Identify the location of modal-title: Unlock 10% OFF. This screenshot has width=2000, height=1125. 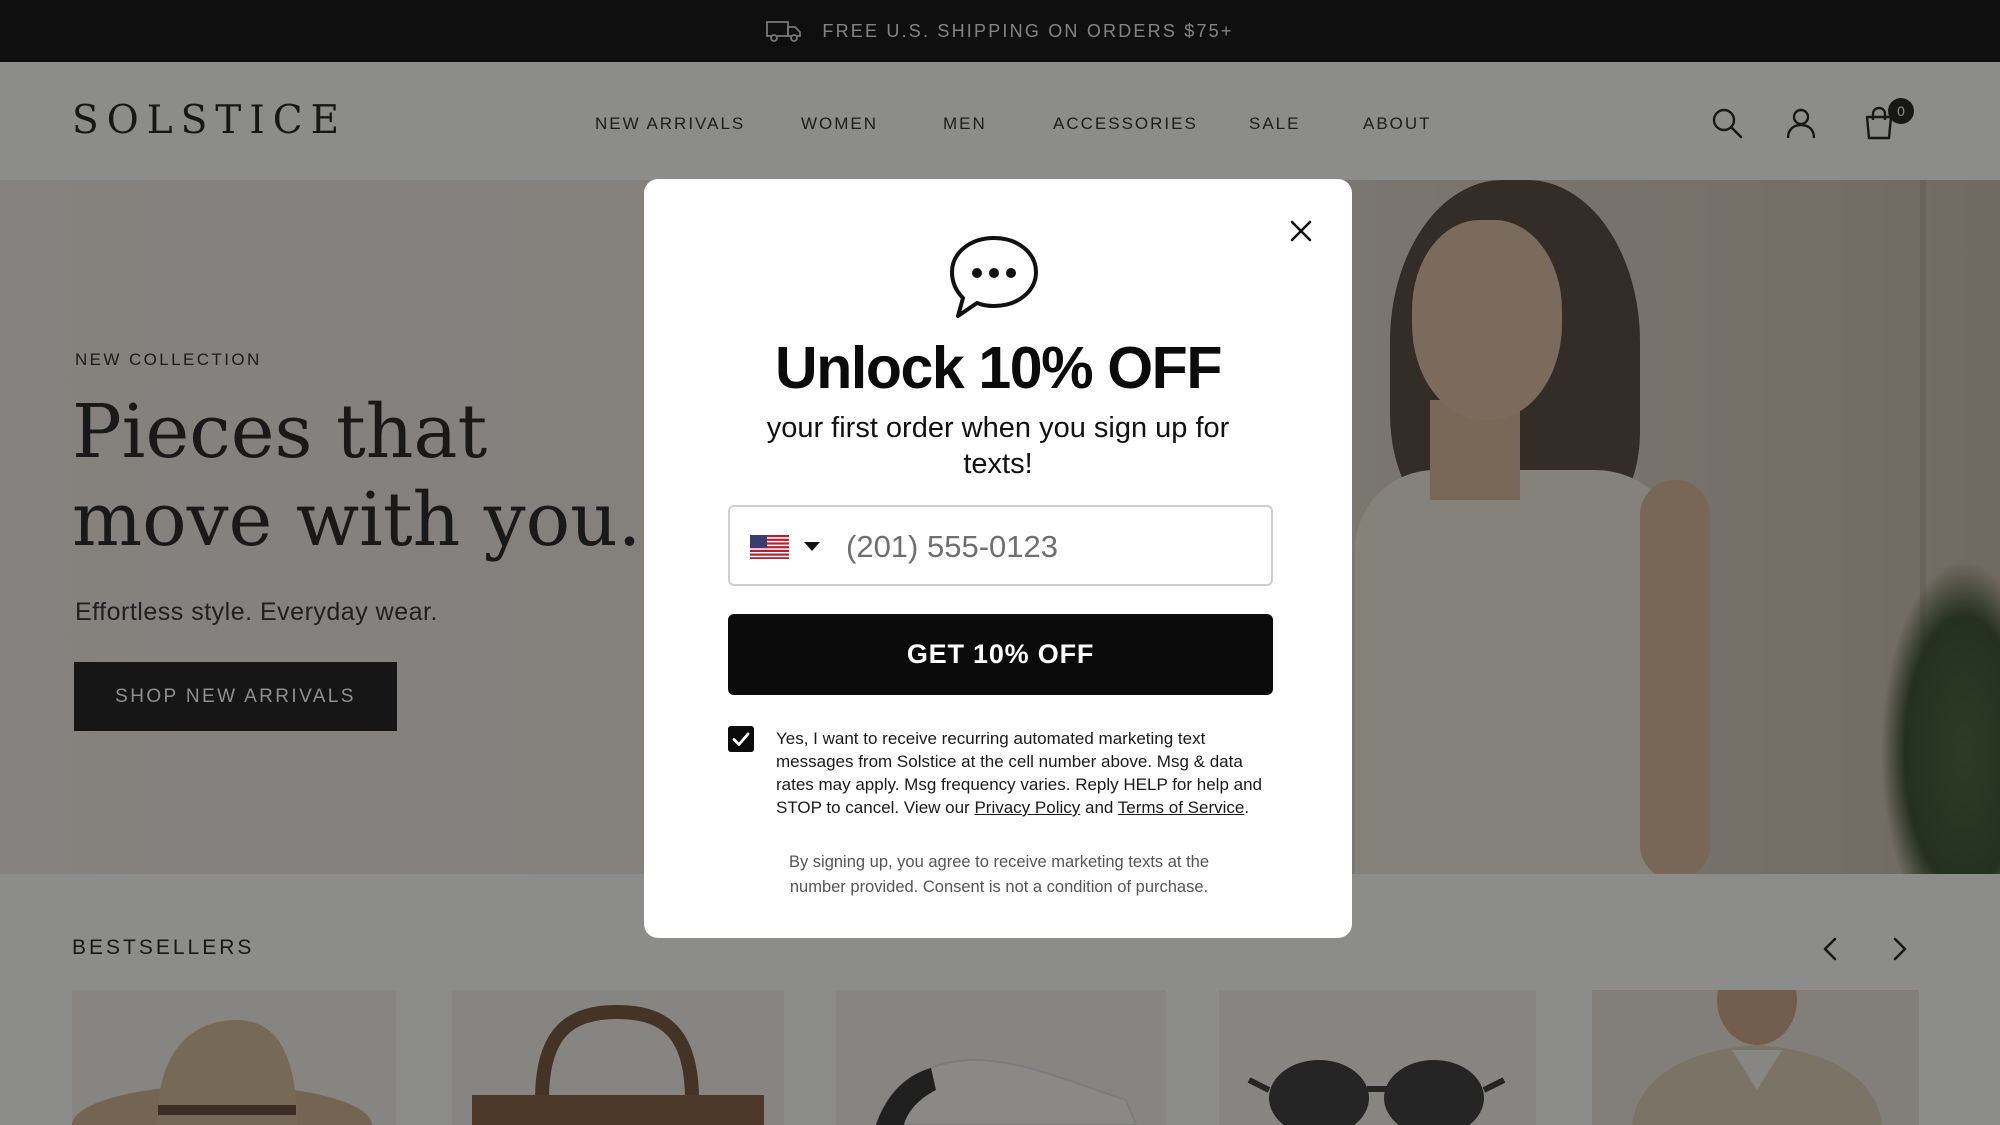
(998, 368).